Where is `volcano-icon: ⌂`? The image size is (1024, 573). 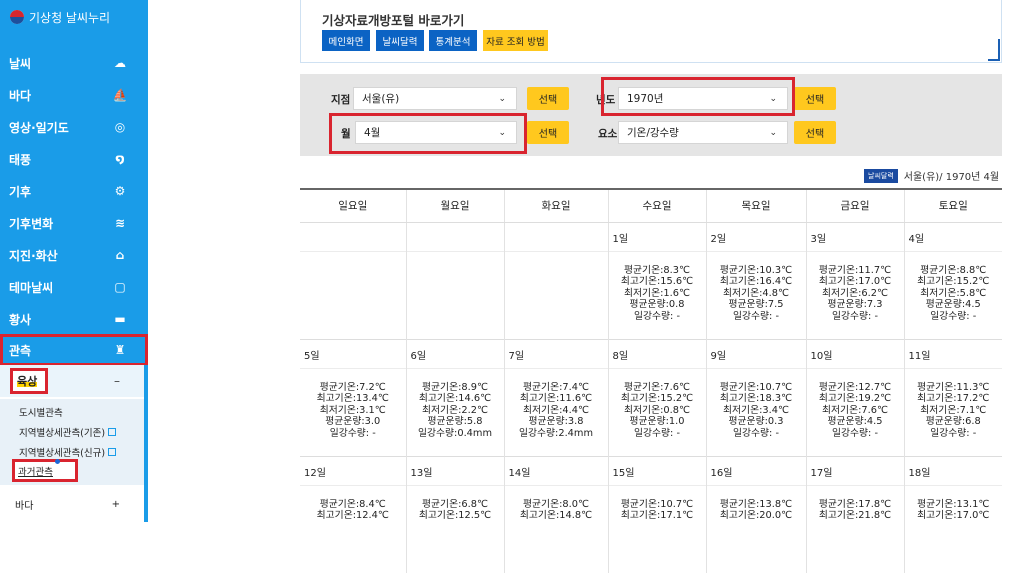 volcano-icon: ⌂ is located at coordinates (120, 255).